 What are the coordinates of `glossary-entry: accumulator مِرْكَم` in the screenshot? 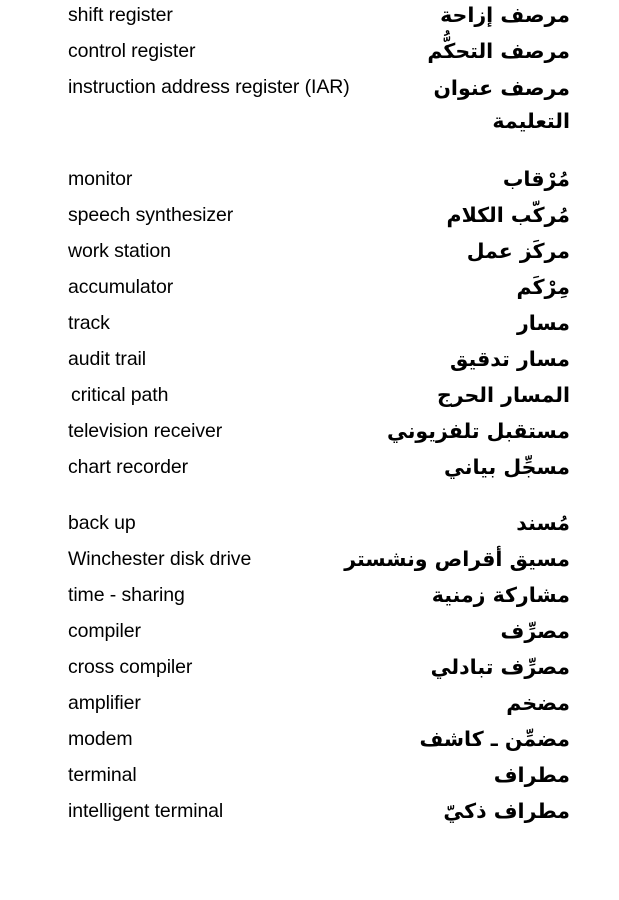 It's located at (309, 290).